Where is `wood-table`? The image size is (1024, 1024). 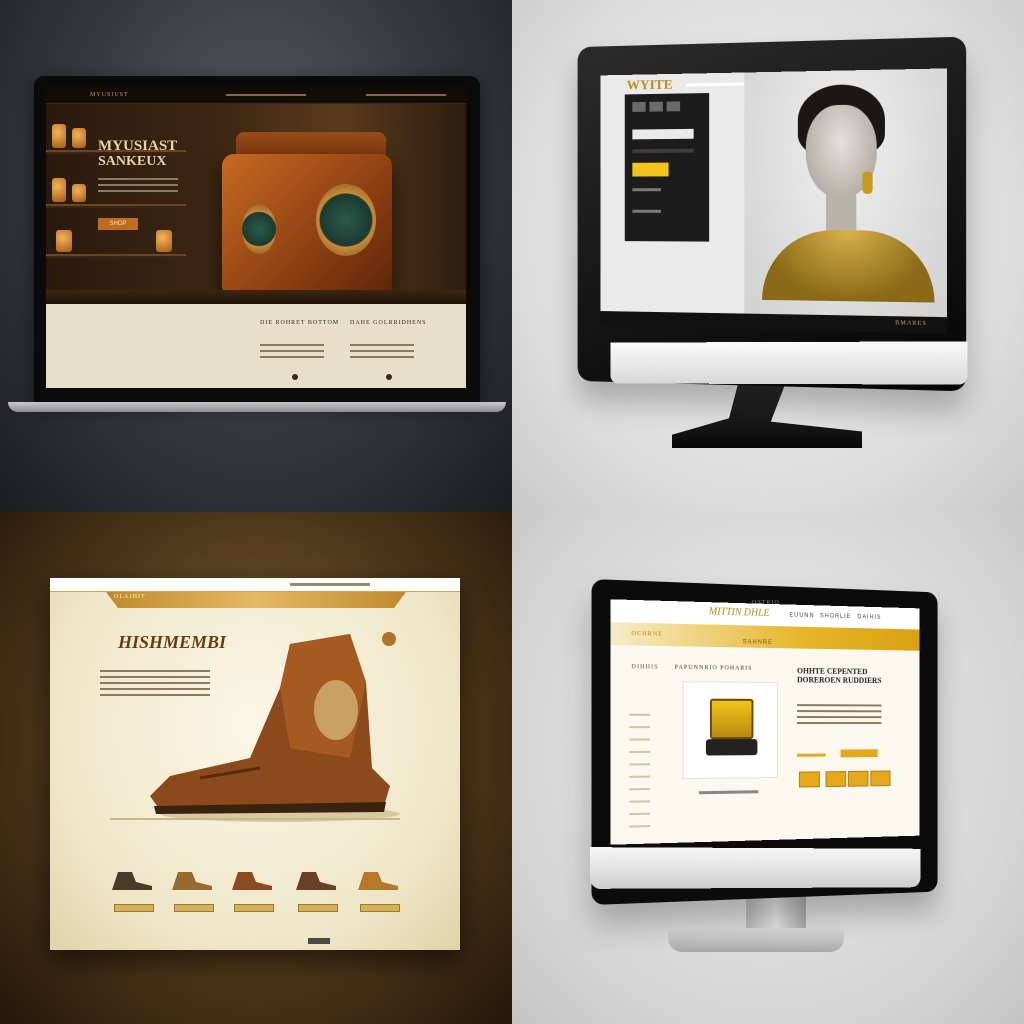
wood-table is located at coordinates (256, 297).